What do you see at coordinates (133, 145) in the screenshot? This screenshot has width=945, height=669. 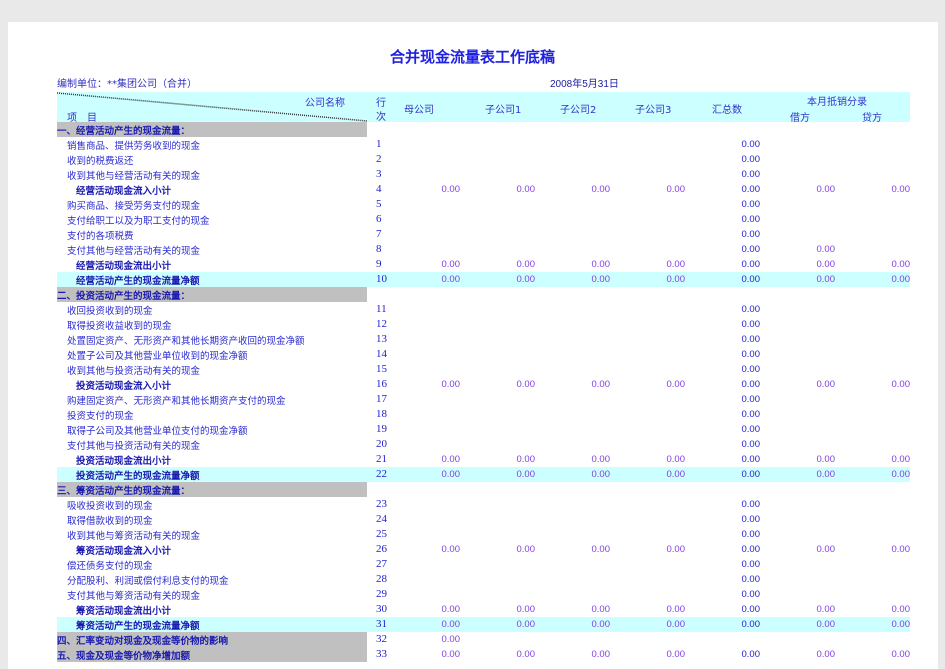 I see `row-label: 销售商品、提供劳务收到的现金` at bounding box center [133, 145].